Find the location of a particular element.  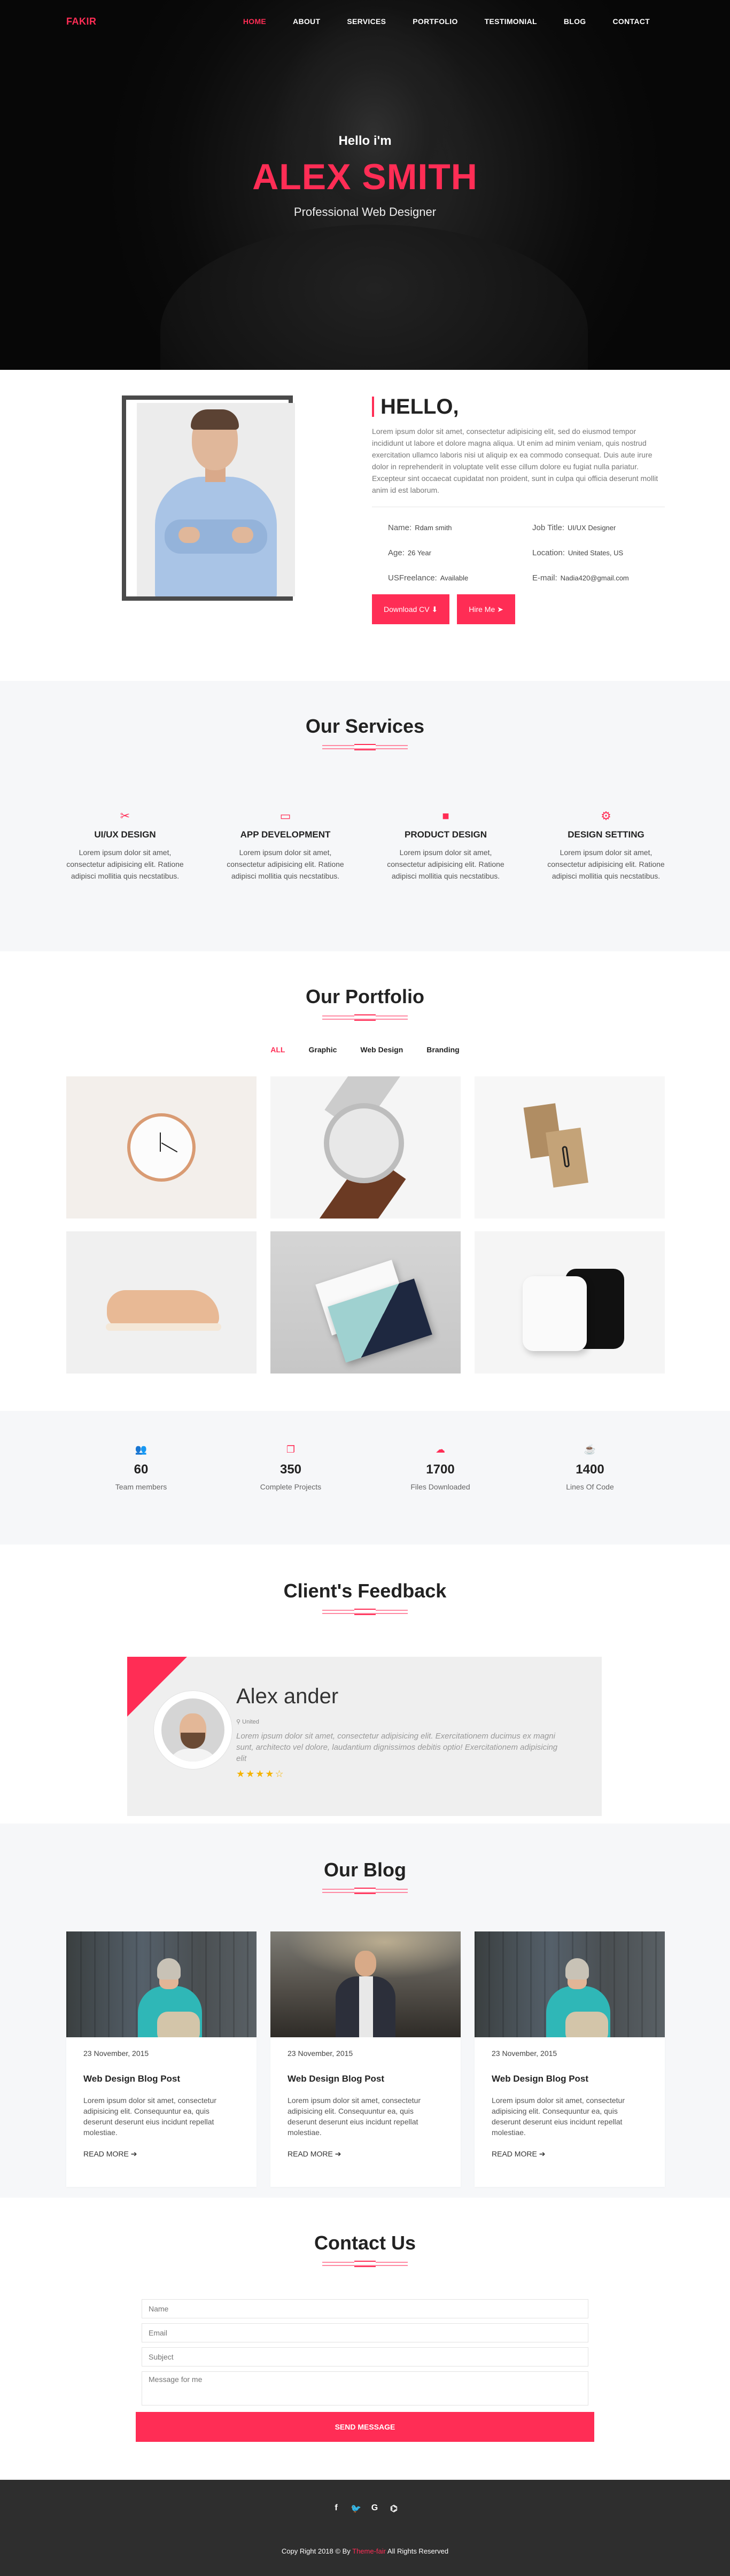

nav-item-about: ABOUT is located at coordinates (306, 21).